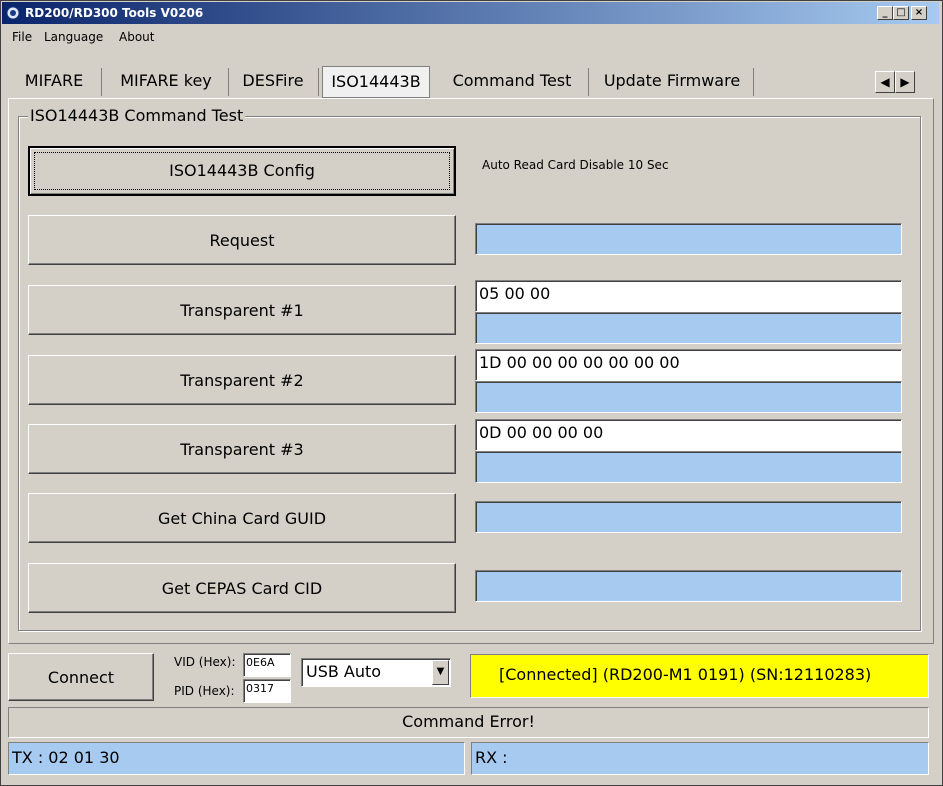 The width and height of the screenshot is (943, 786). What do you see at coordinates (700, 758) in the screenshot?
I see `rx-field: RX :` at bounding box center [700, 758].